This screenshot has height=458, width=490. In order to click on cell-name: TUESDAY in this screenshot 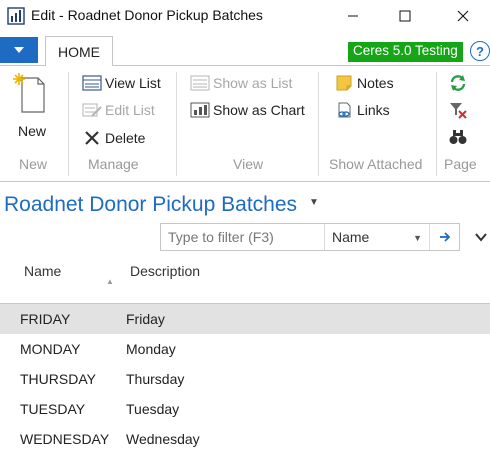, I will do `click(53, 409)`.